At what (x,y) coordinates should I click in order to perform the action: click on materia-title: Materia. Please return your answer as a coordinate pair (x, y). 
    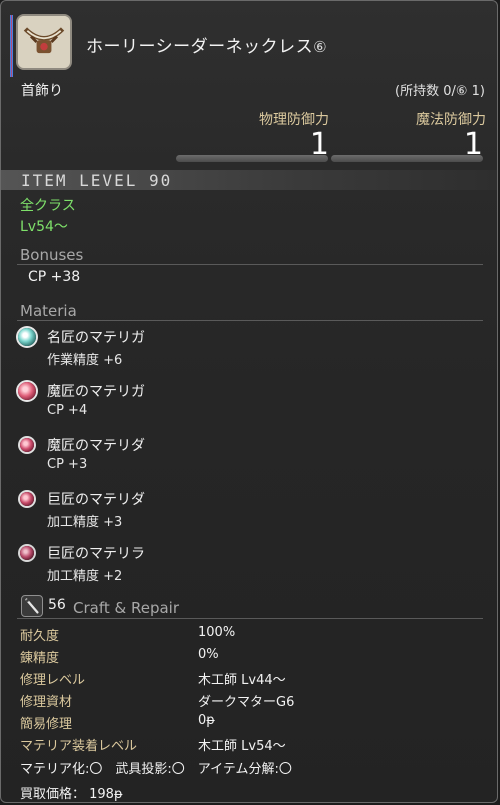
    Looking at the image, I should click on (48, 311).